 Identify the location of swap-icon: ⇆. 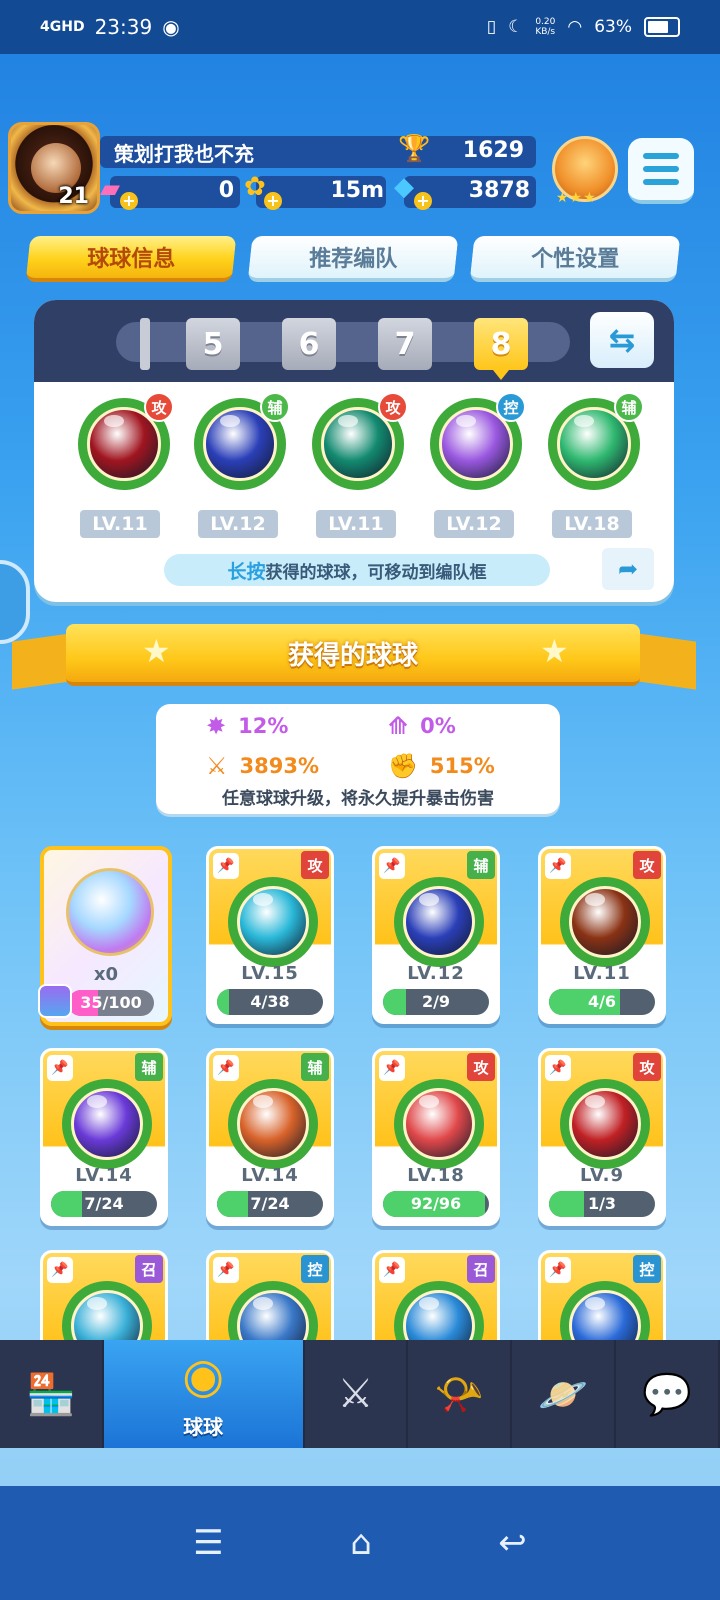
(622, 340).